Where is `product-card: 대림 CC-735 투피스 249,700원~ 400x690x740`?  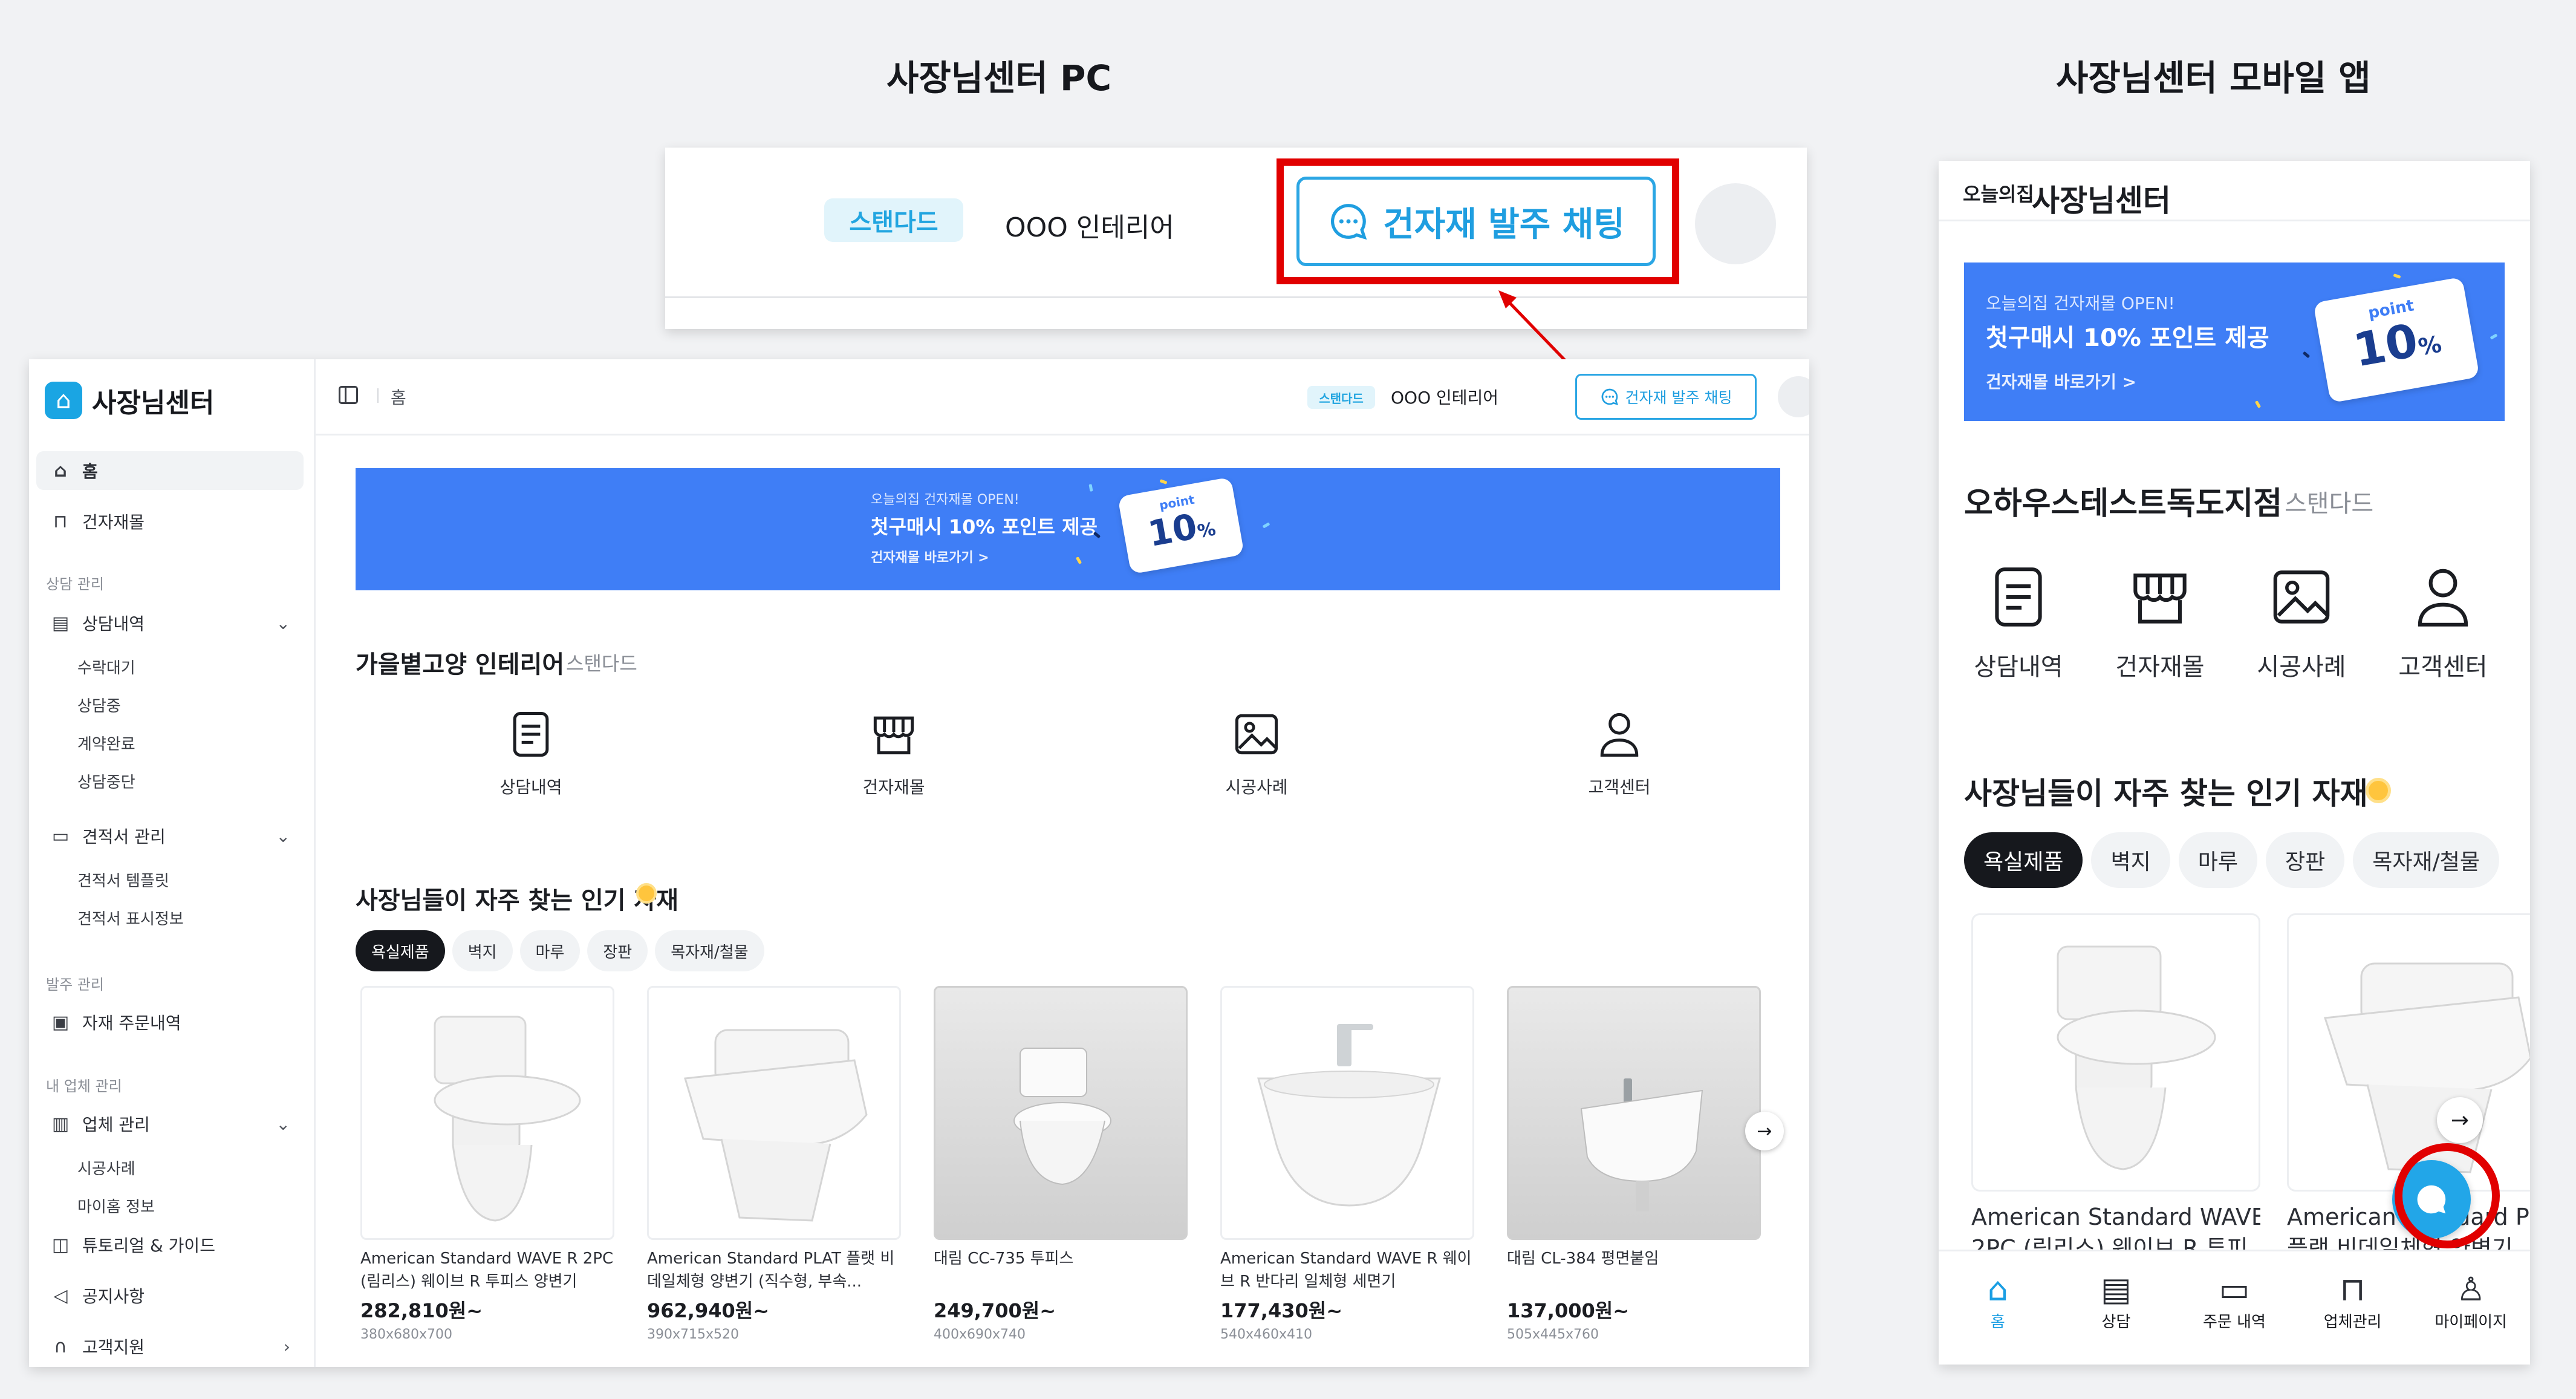 product-card: 대림 CC-735 투피스 249,700원~ 400x690x740 is located at coordinates (1061, 1164).